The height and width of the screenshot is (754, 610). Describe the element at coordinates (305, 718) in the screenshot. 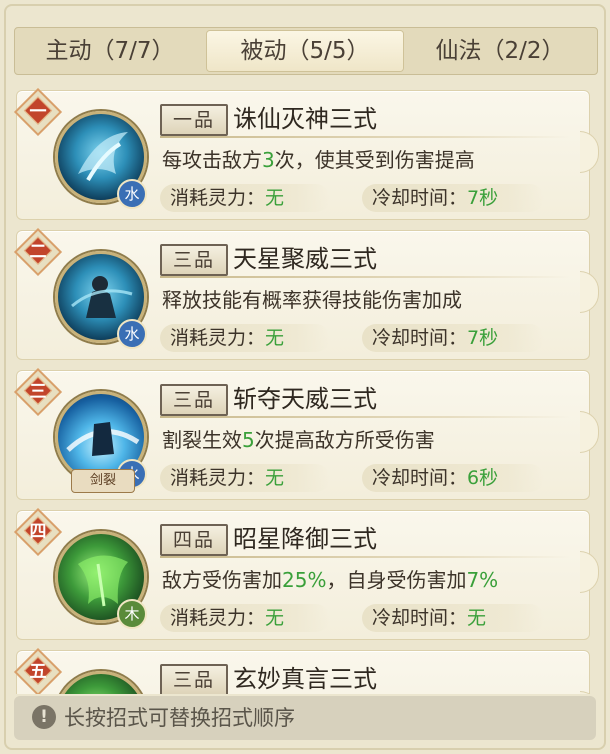

I see `hint-bar: ! 长按招式可替换招式顺序` at that location.